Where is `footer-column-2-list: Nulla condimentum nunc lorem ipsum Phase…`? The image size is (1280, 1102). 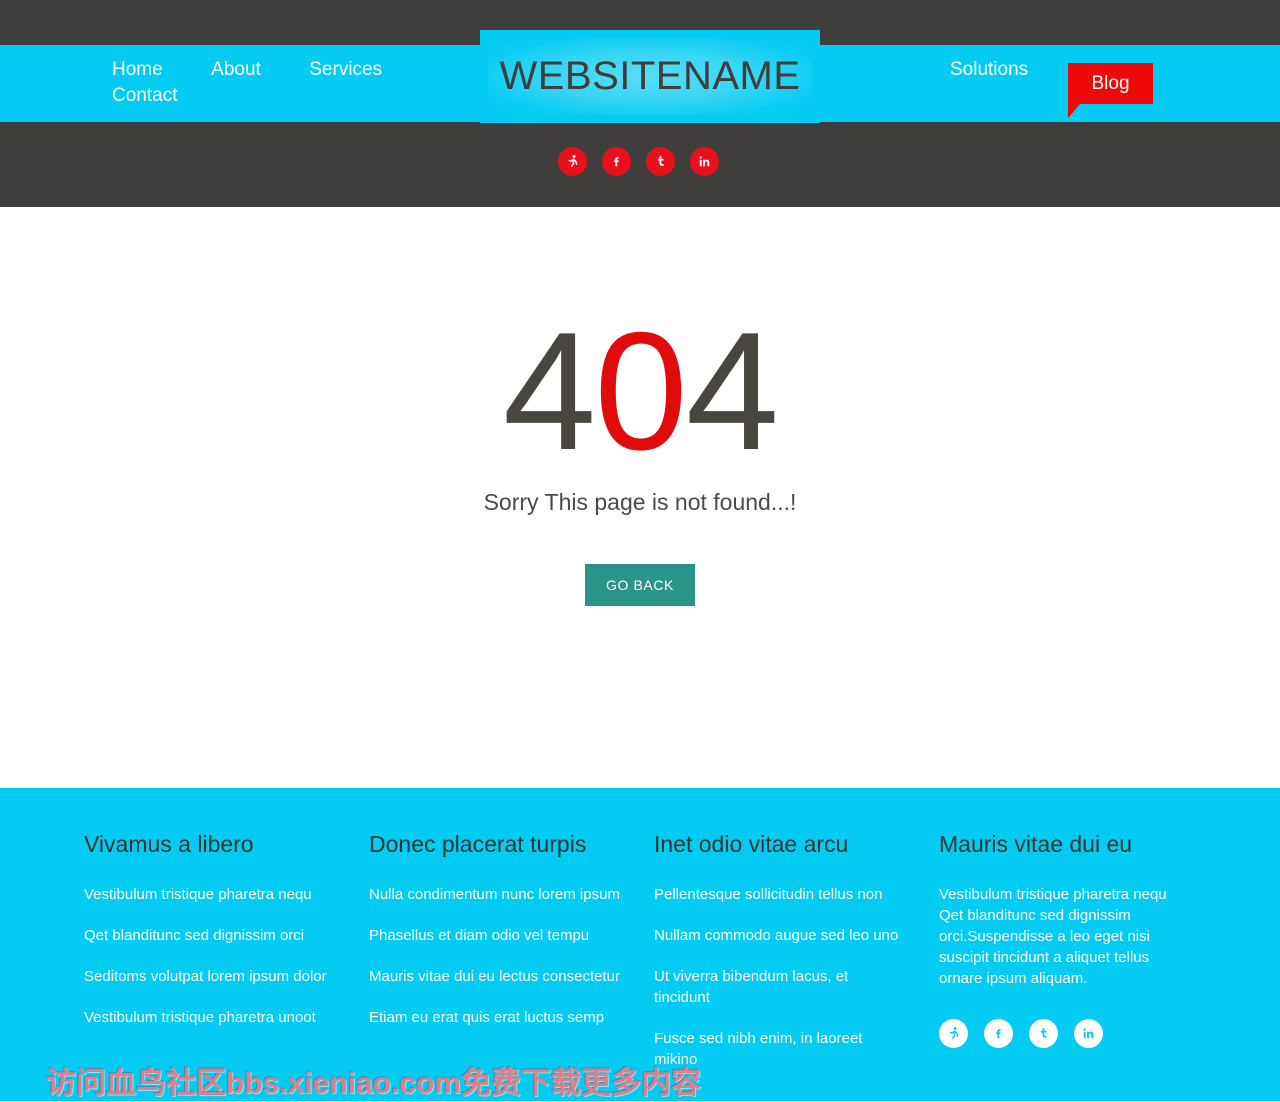
footer-column-2-list: Nulla condimentum nunc lorem ipsum Phase… is located at coordinates (511, 956).